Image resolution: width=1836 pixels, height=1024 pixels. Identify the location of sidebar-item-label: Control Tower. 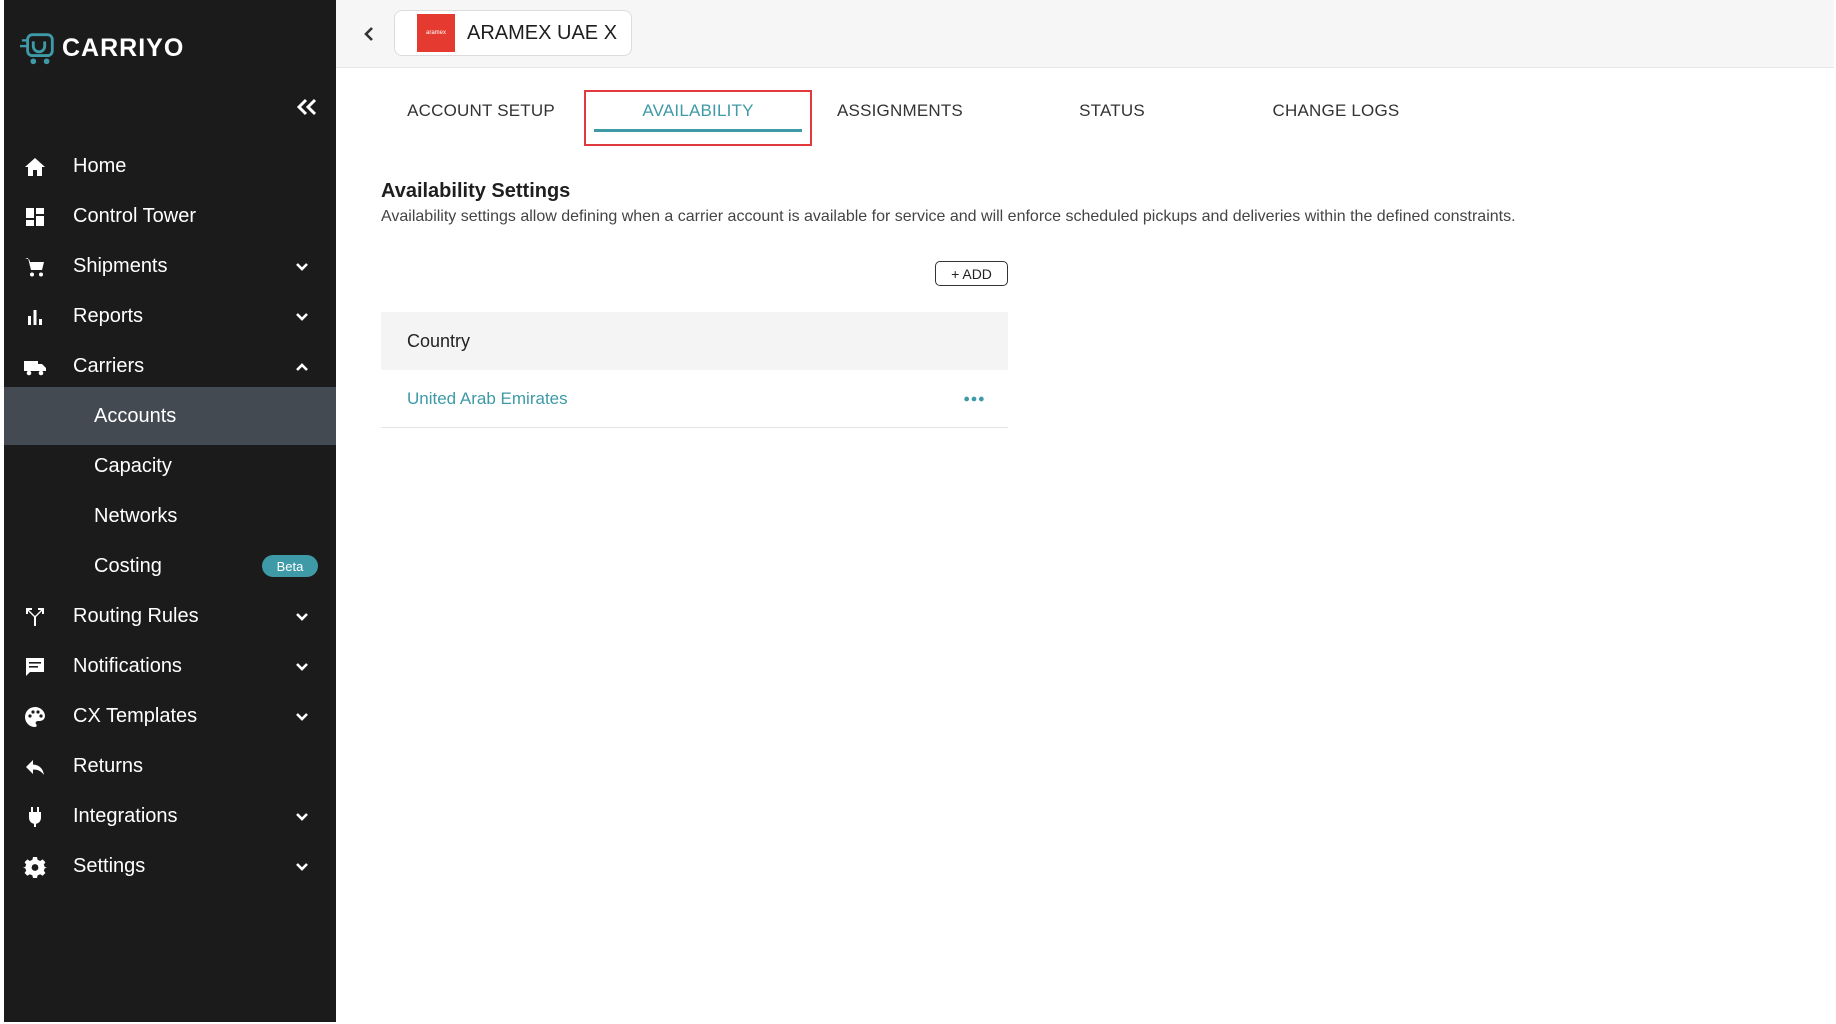
(135, 215).